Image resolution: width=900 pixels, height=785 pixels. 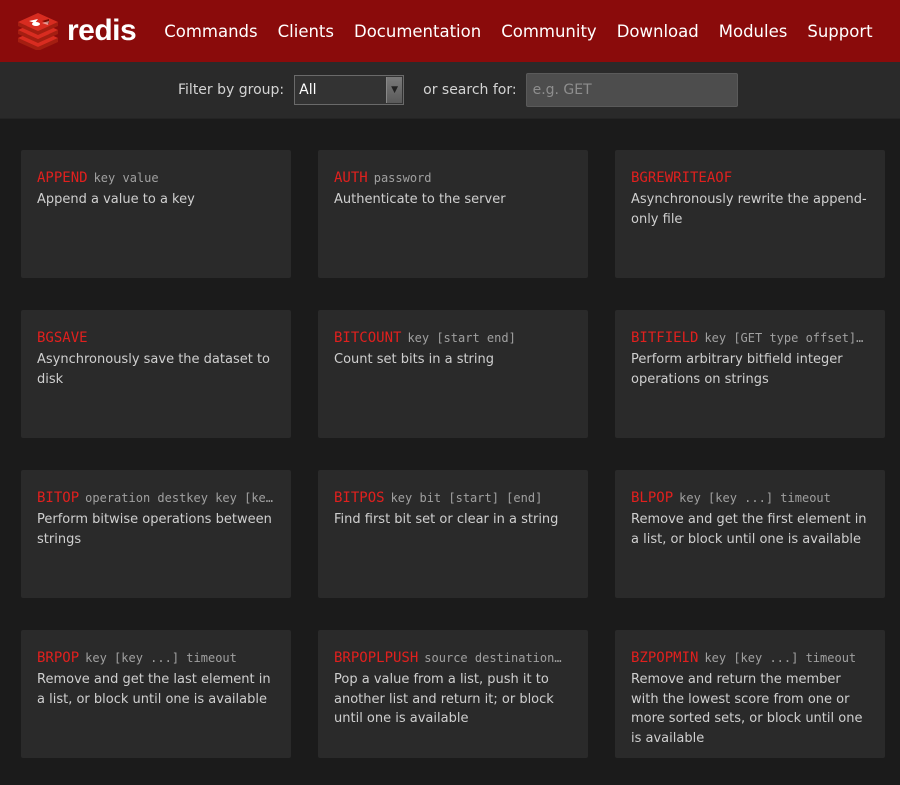 What do you see at coordinates (62, 178) in the screenshot?
I see `command-name: APPEND` at bounding box center [62, 178].